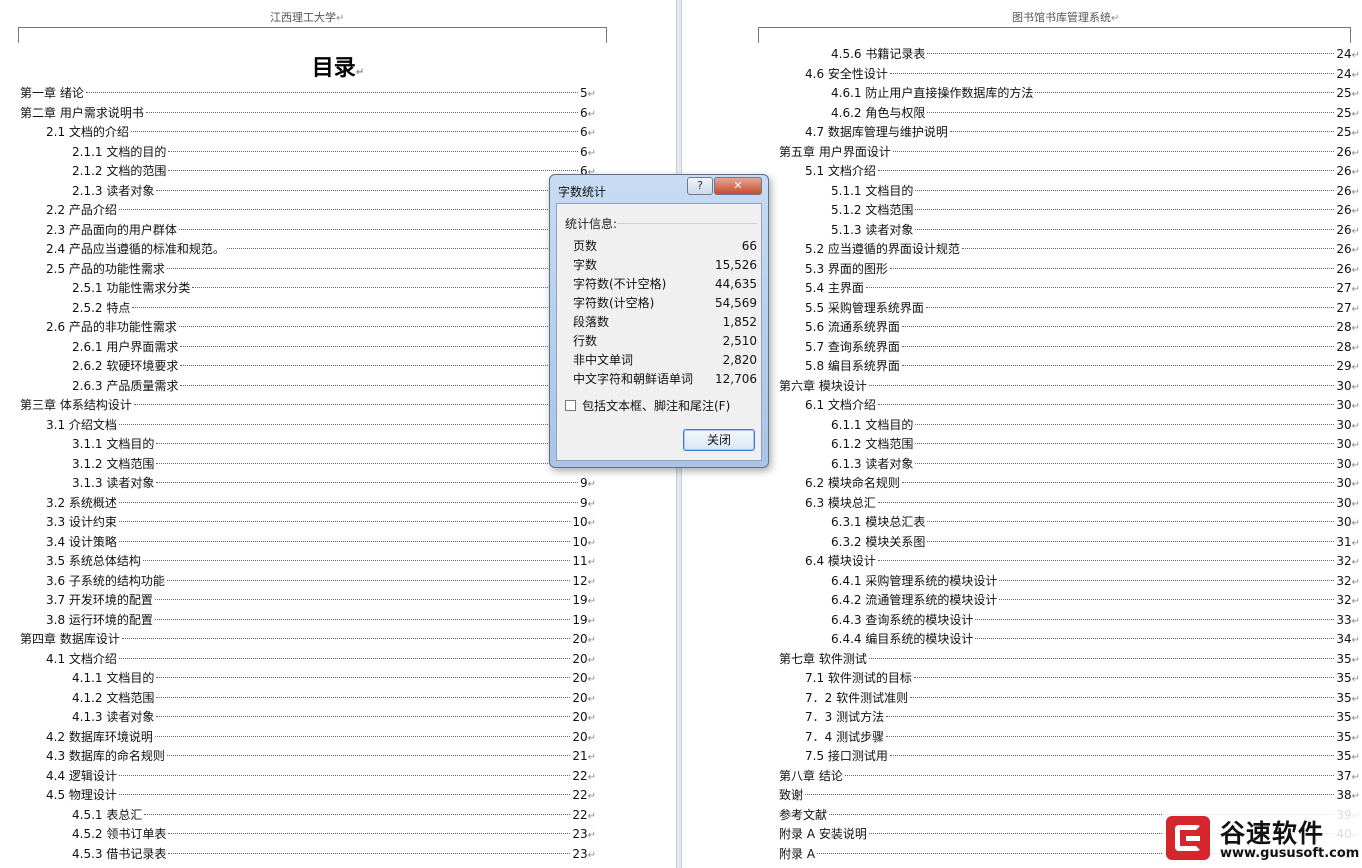 Image resolution: width=1362 pixels, height=868 pixels. I want to click on close-icon: ✕, so click(738, 186).